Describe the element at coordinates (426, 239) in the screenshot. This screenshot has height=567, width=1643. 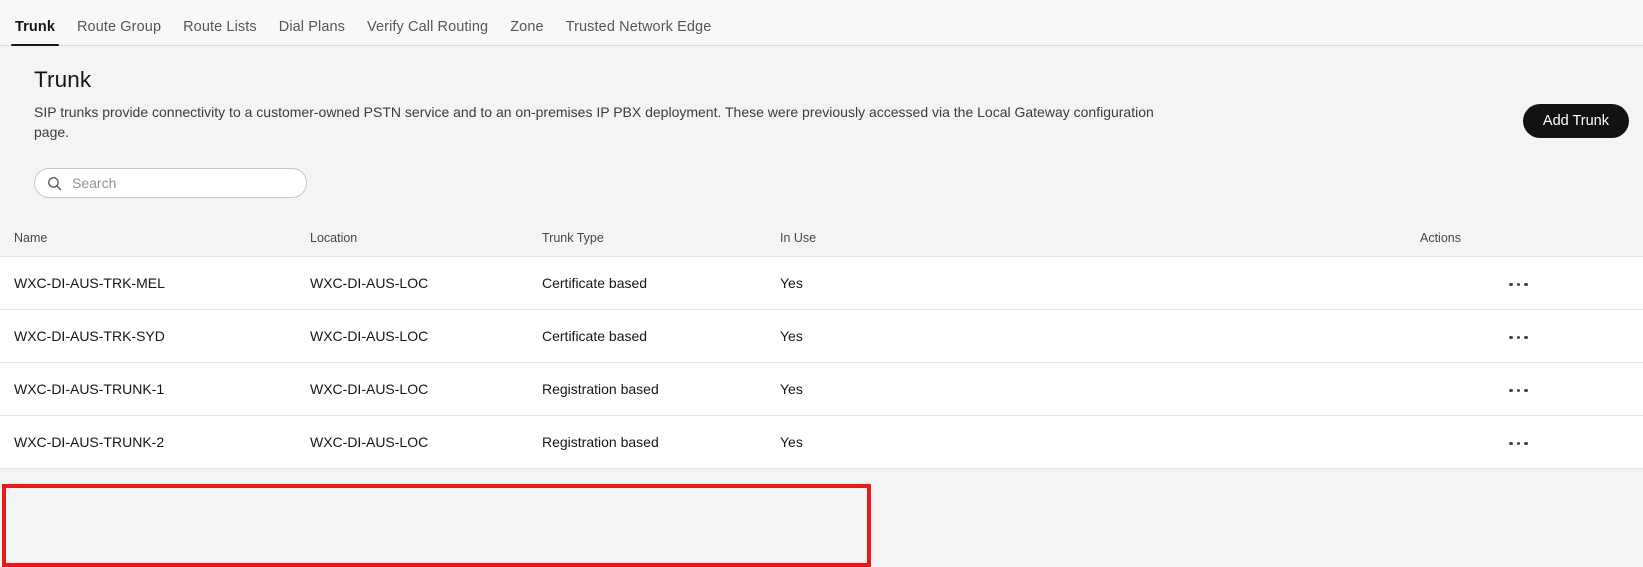
I see `column-header-location: Location` at that location.